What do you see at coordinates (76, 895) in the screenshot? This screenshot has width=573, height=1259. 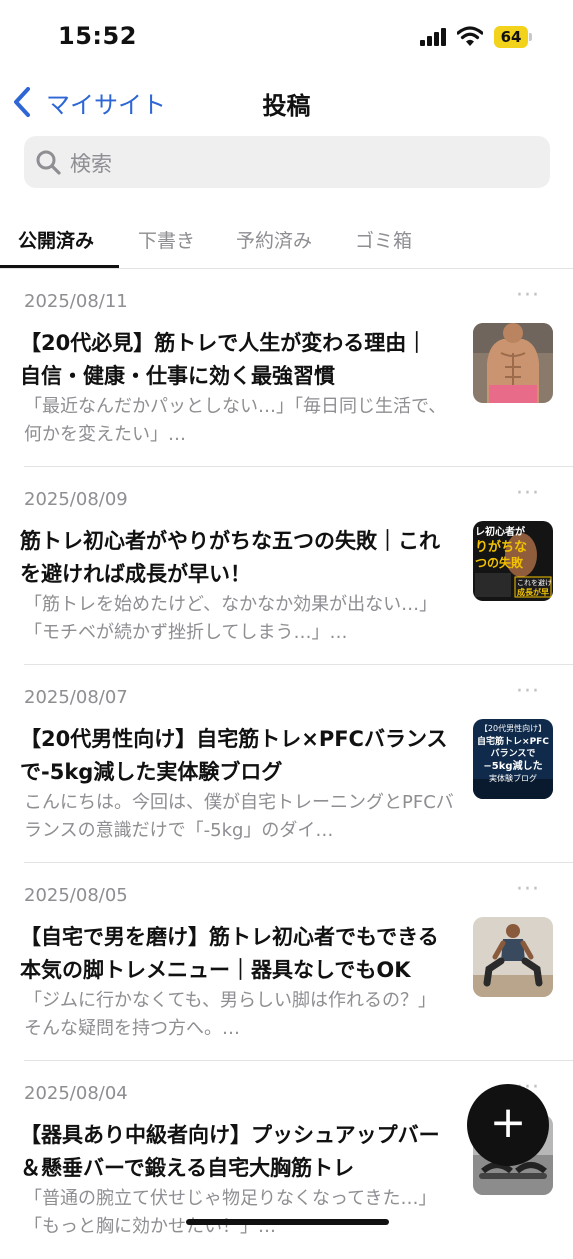 I see `post-date: 2025/08/05` at bounding box center [76, 895].